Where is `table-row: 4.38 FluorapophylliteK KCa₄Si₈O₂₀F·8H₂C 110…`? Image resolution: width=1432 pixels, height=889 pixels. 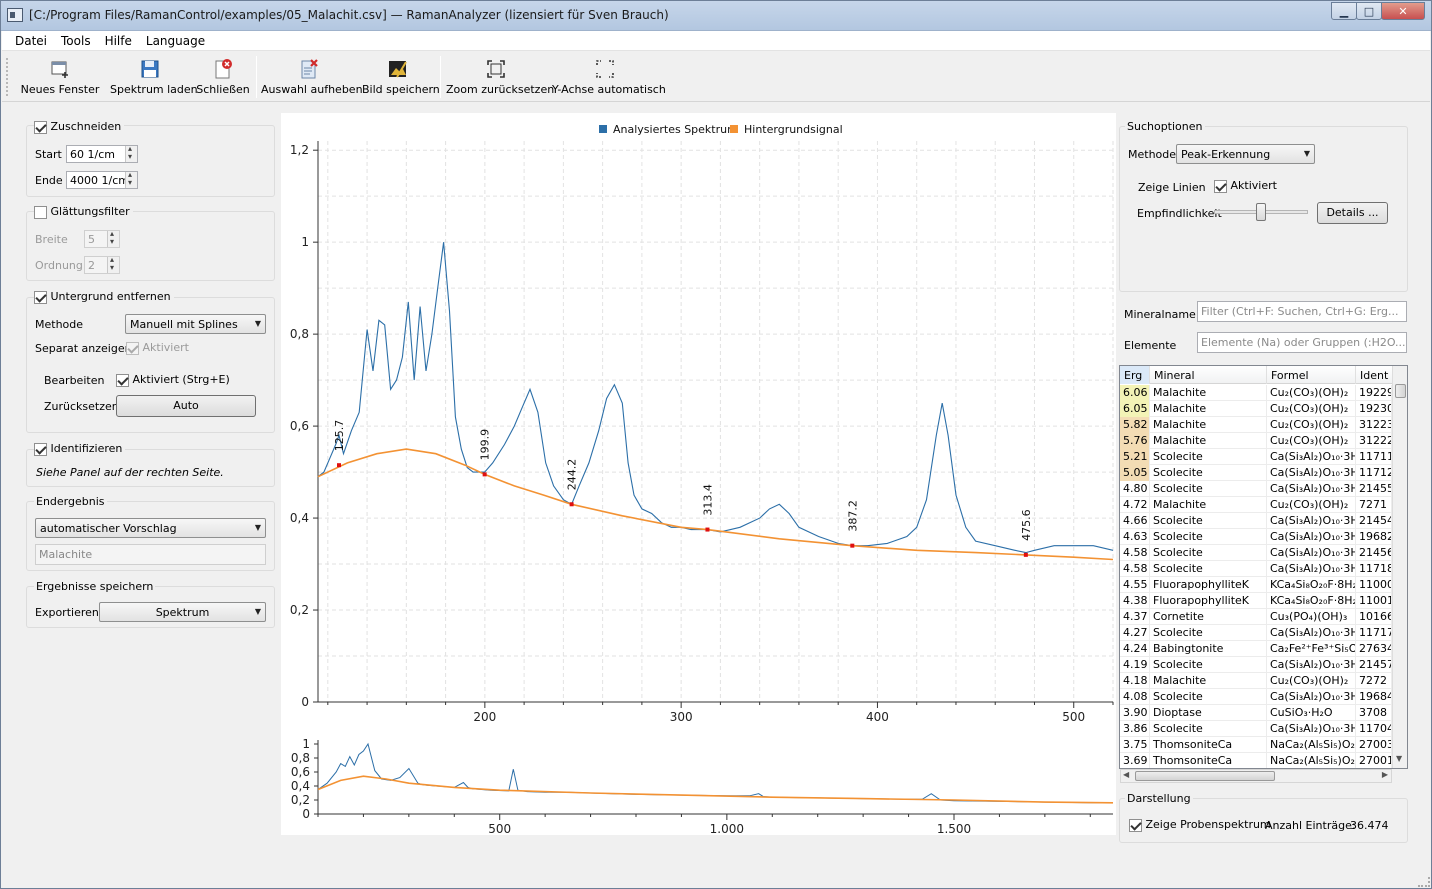
table-row: 4.38 FluorapophylliteK KCa₄Si₈O₂₀F·8H₂C 110… is located at coordinates (1256, 601).